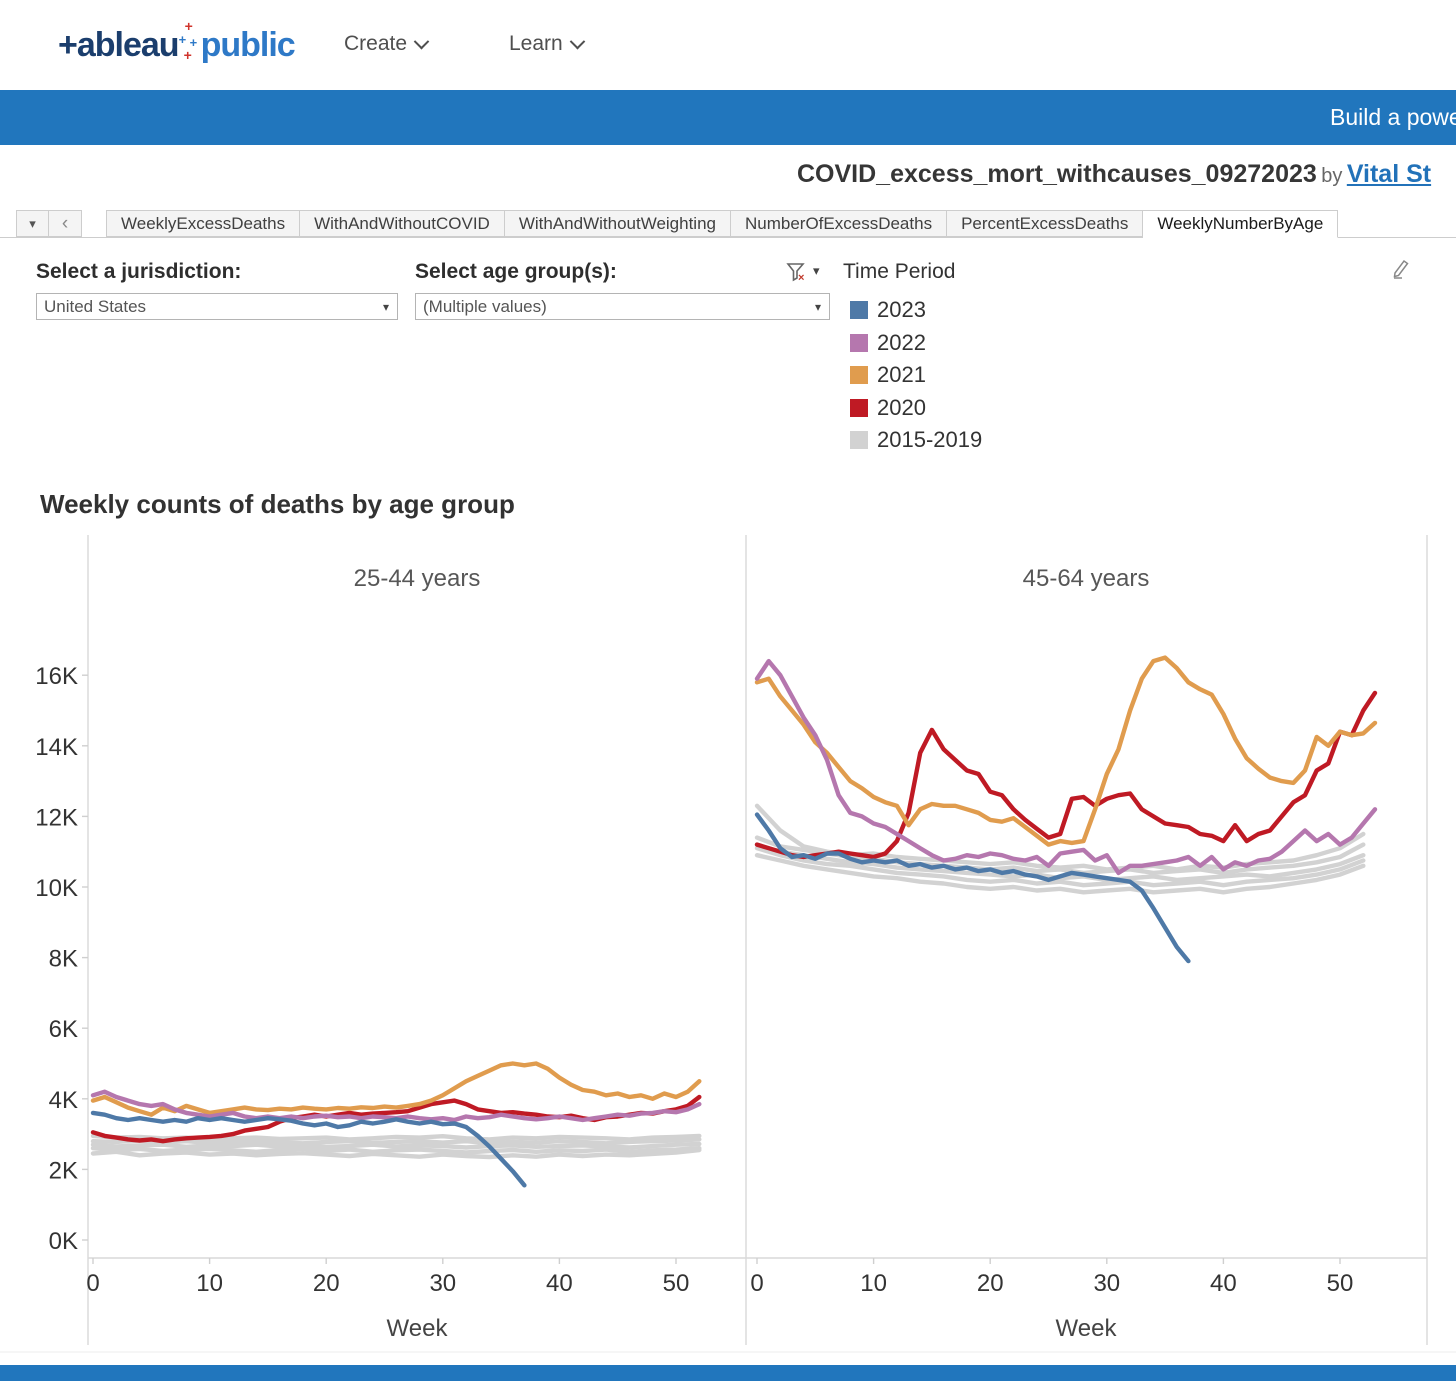 This screenshot has height=1381, width=1456. Describe the element at coordinates (417, 578) in the screenshot. I see `panel-title: 25-44 years` at that location.